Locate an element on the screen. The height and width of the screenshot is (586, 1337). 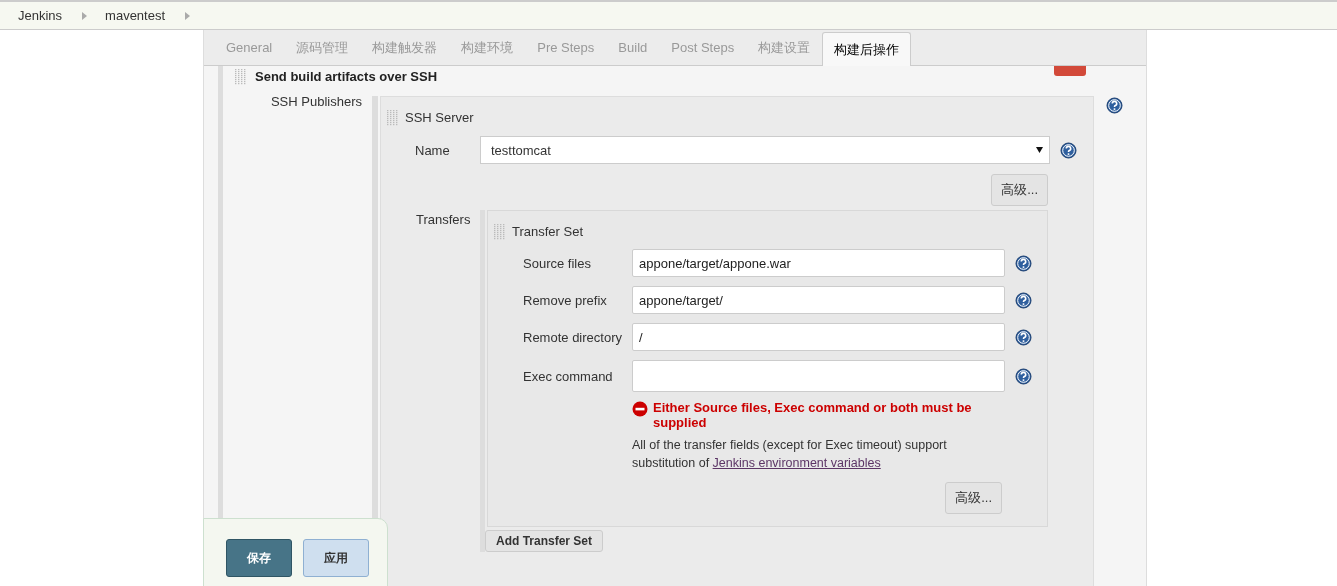
dropdown-icon is located at coordinates (1039, 150).